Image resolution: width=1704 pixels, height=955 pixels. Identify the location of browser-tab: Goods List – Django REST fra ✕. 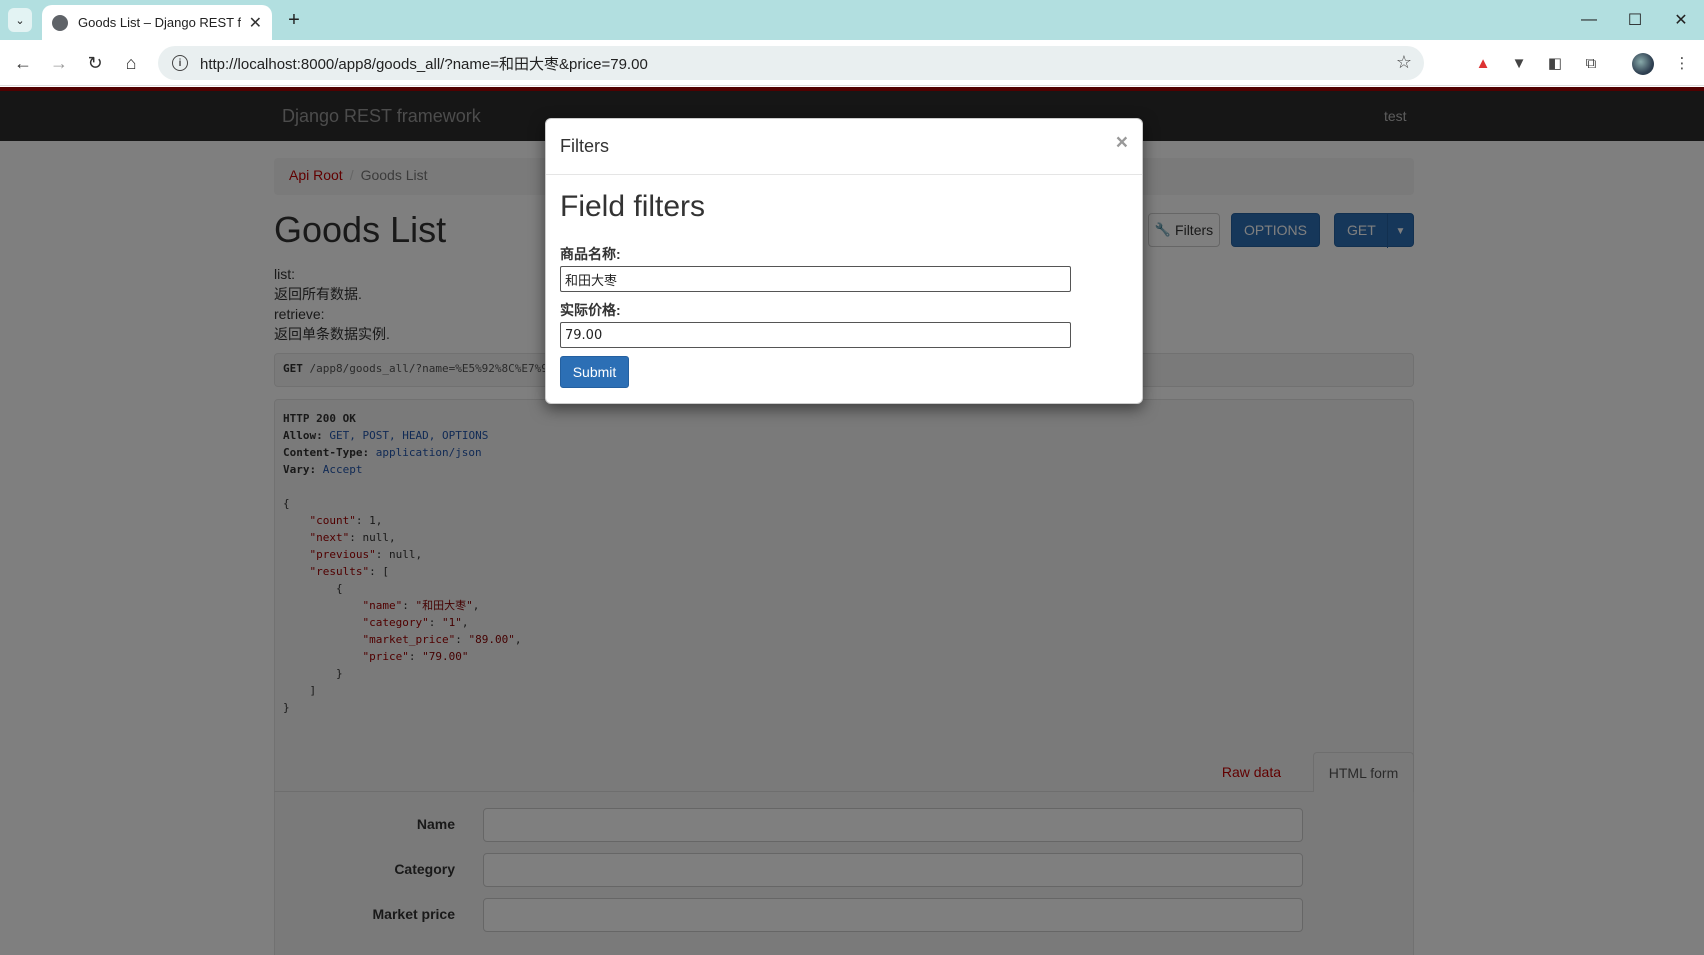
(157, 22).